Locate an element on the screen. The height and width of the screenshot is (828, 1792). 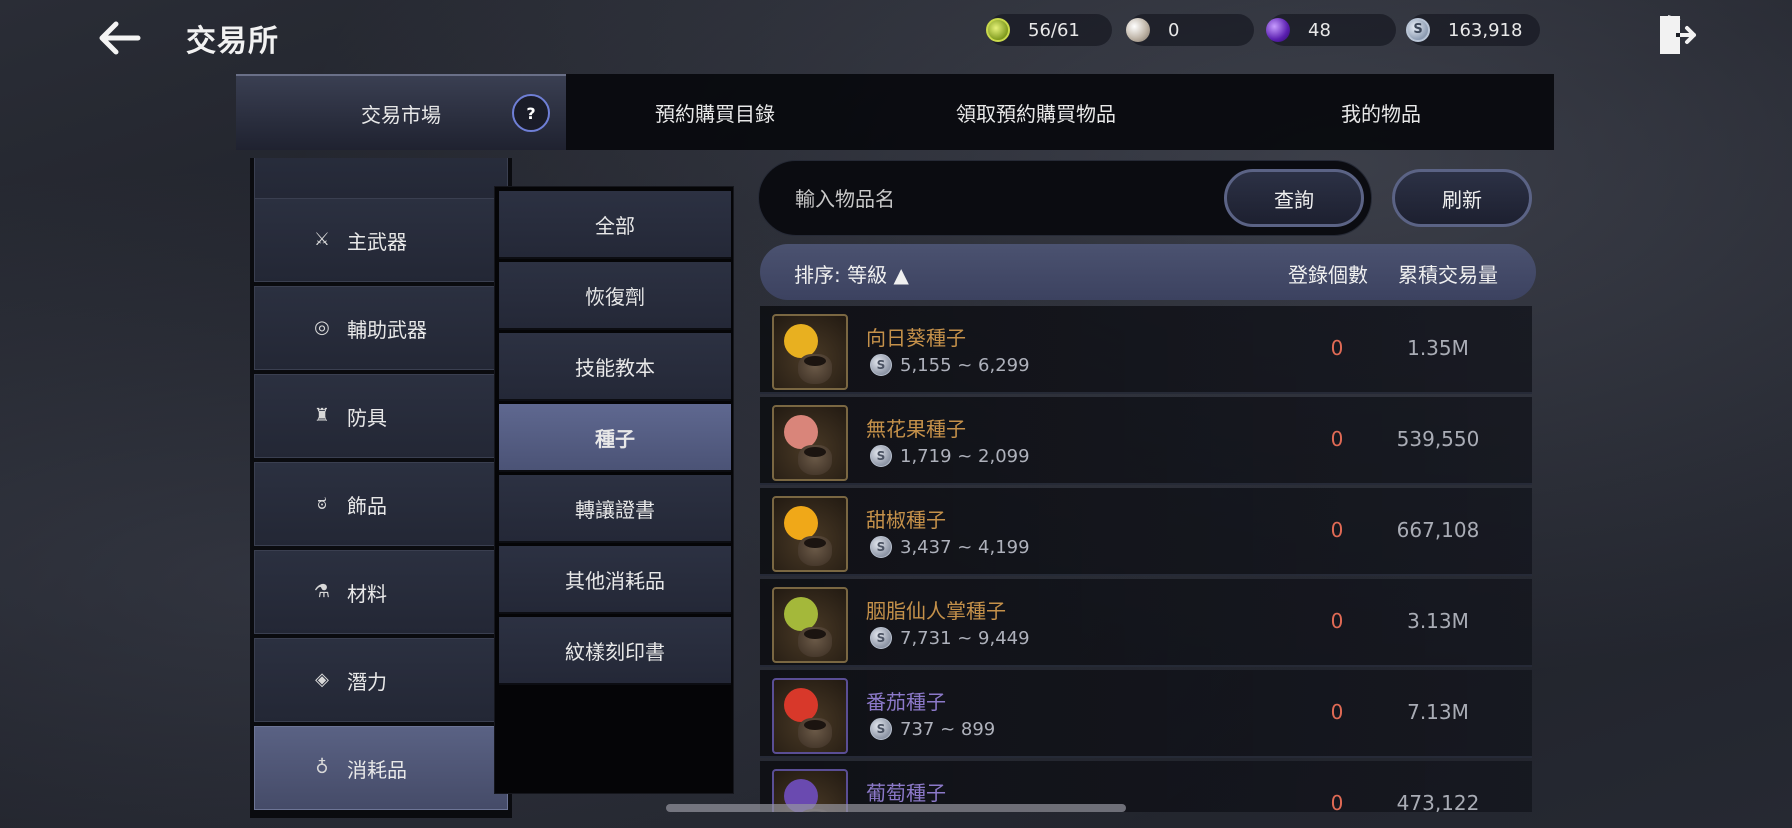
category-armor: ♜ 防具 is located at coordinates (381, 416).